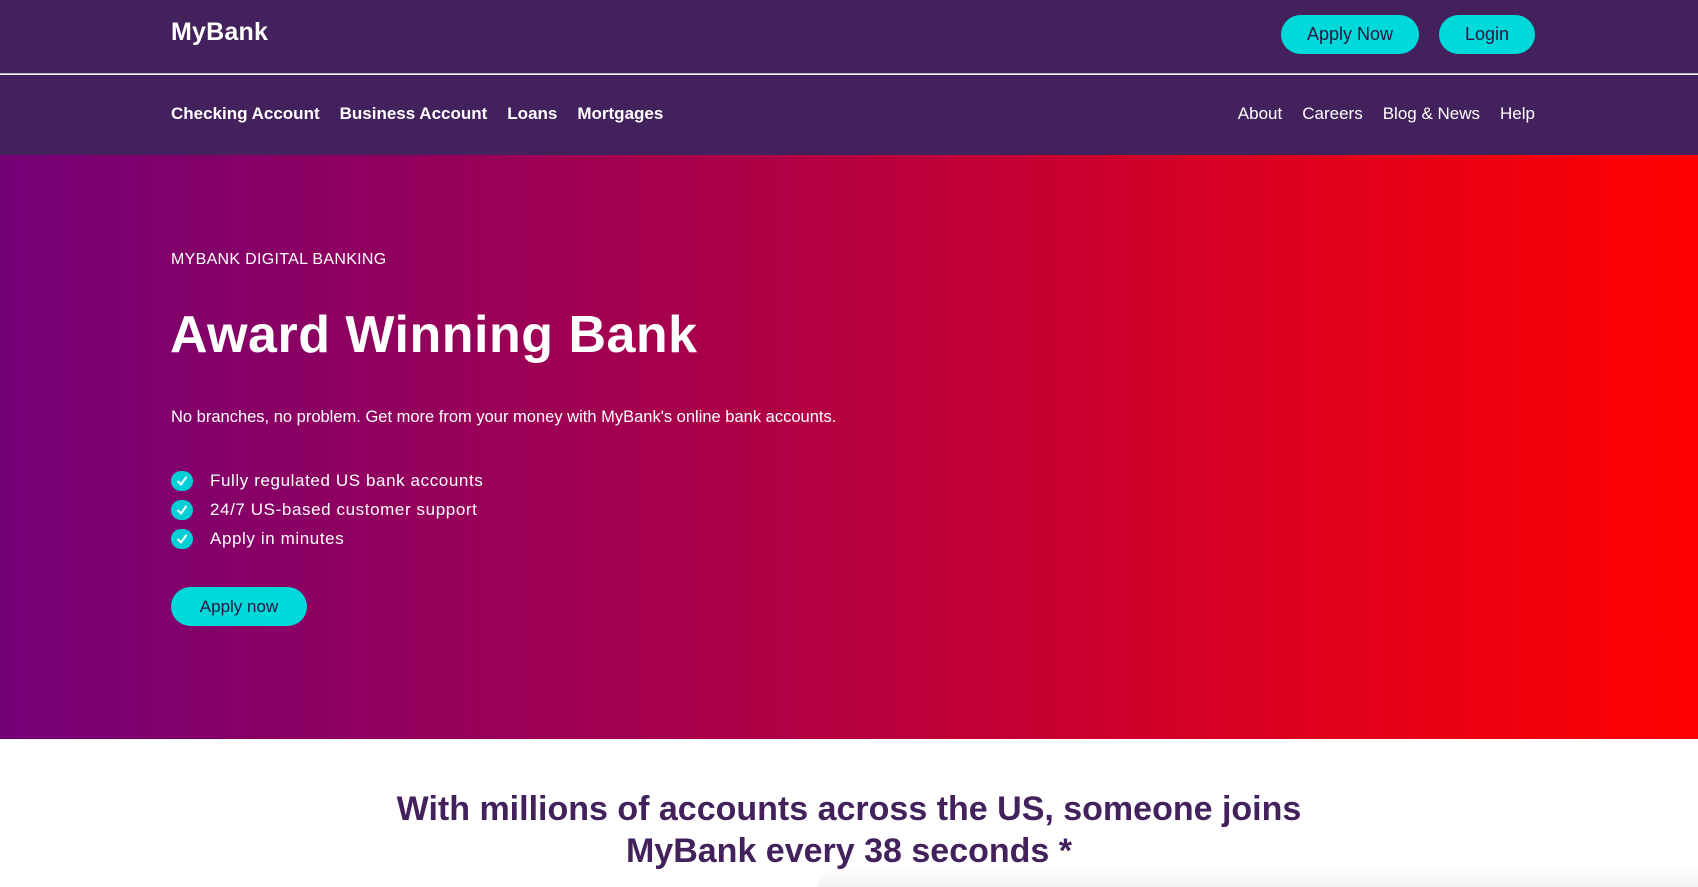 This screenshot has height=887, width=1698. What do you see at coordinates (849, 851) in the screenshot?
I see `stats-headline-line-2: MyBank every 38 seconds *` at bounding box center [849, 851].